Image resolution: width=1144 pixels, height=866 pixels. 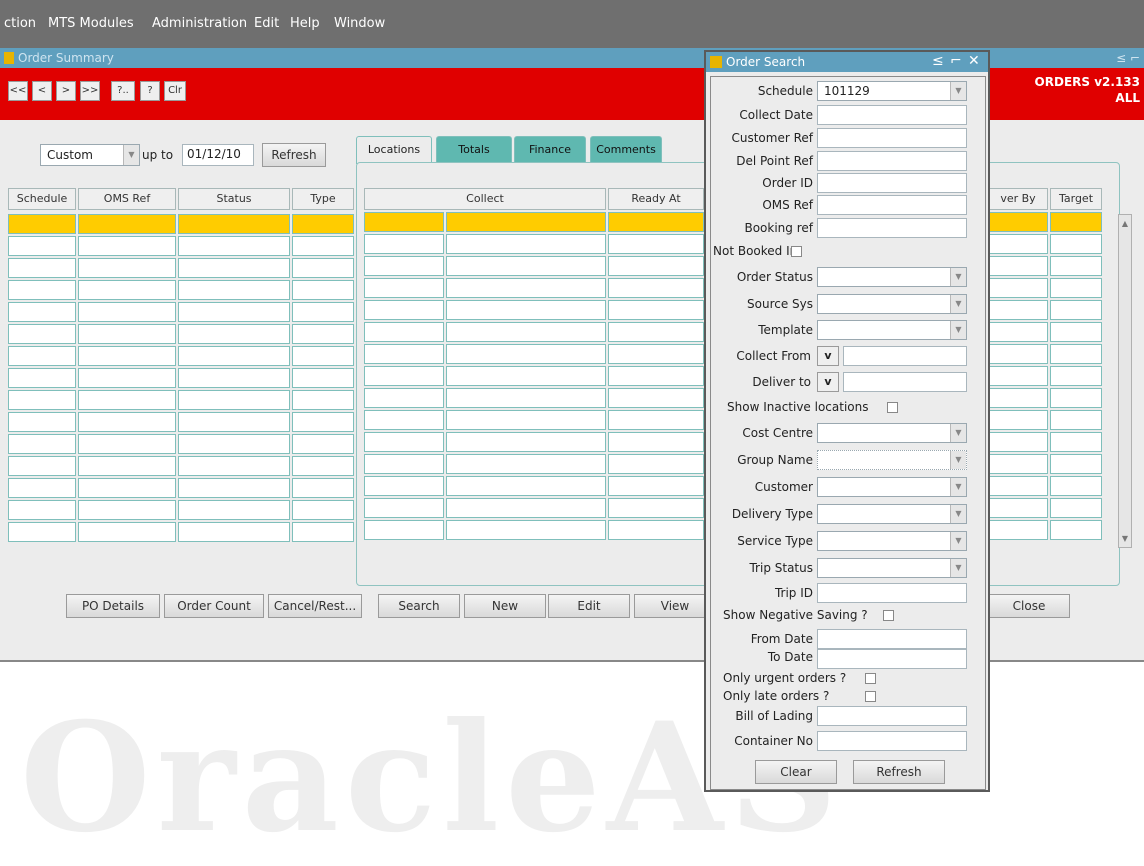 What do you see at coordinates (113, 606) in the screenshot?
I see `po-details-button: PO Details` at bounding box center [113, 606].